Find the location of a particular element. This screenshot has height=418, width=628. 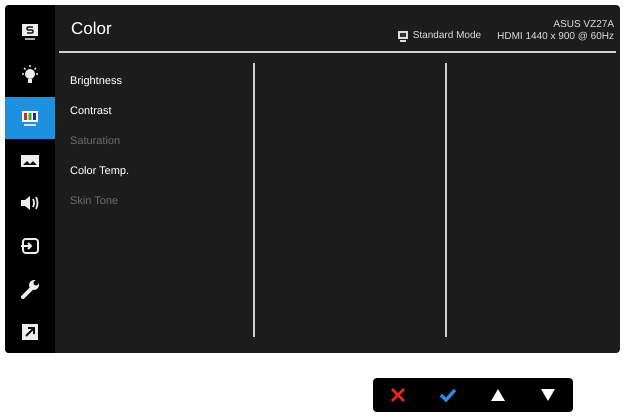

menu-item: Color Temp. is located at coordinates (161, 171).